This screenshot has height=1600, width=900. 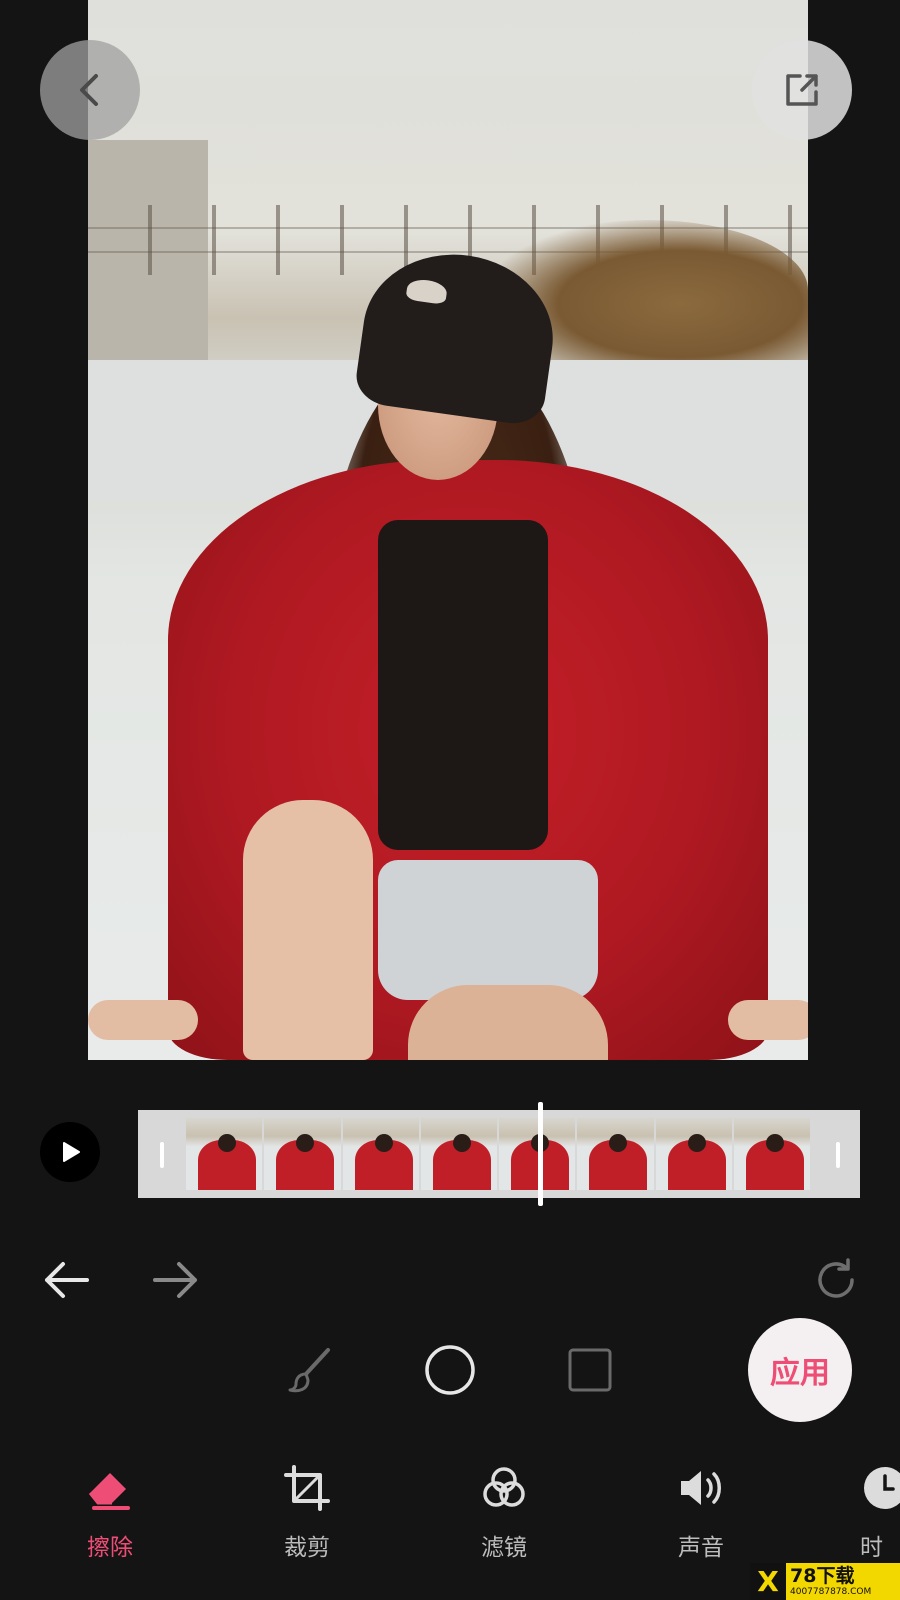 I want to click on brush-tool, so click(x=310, y=1370).